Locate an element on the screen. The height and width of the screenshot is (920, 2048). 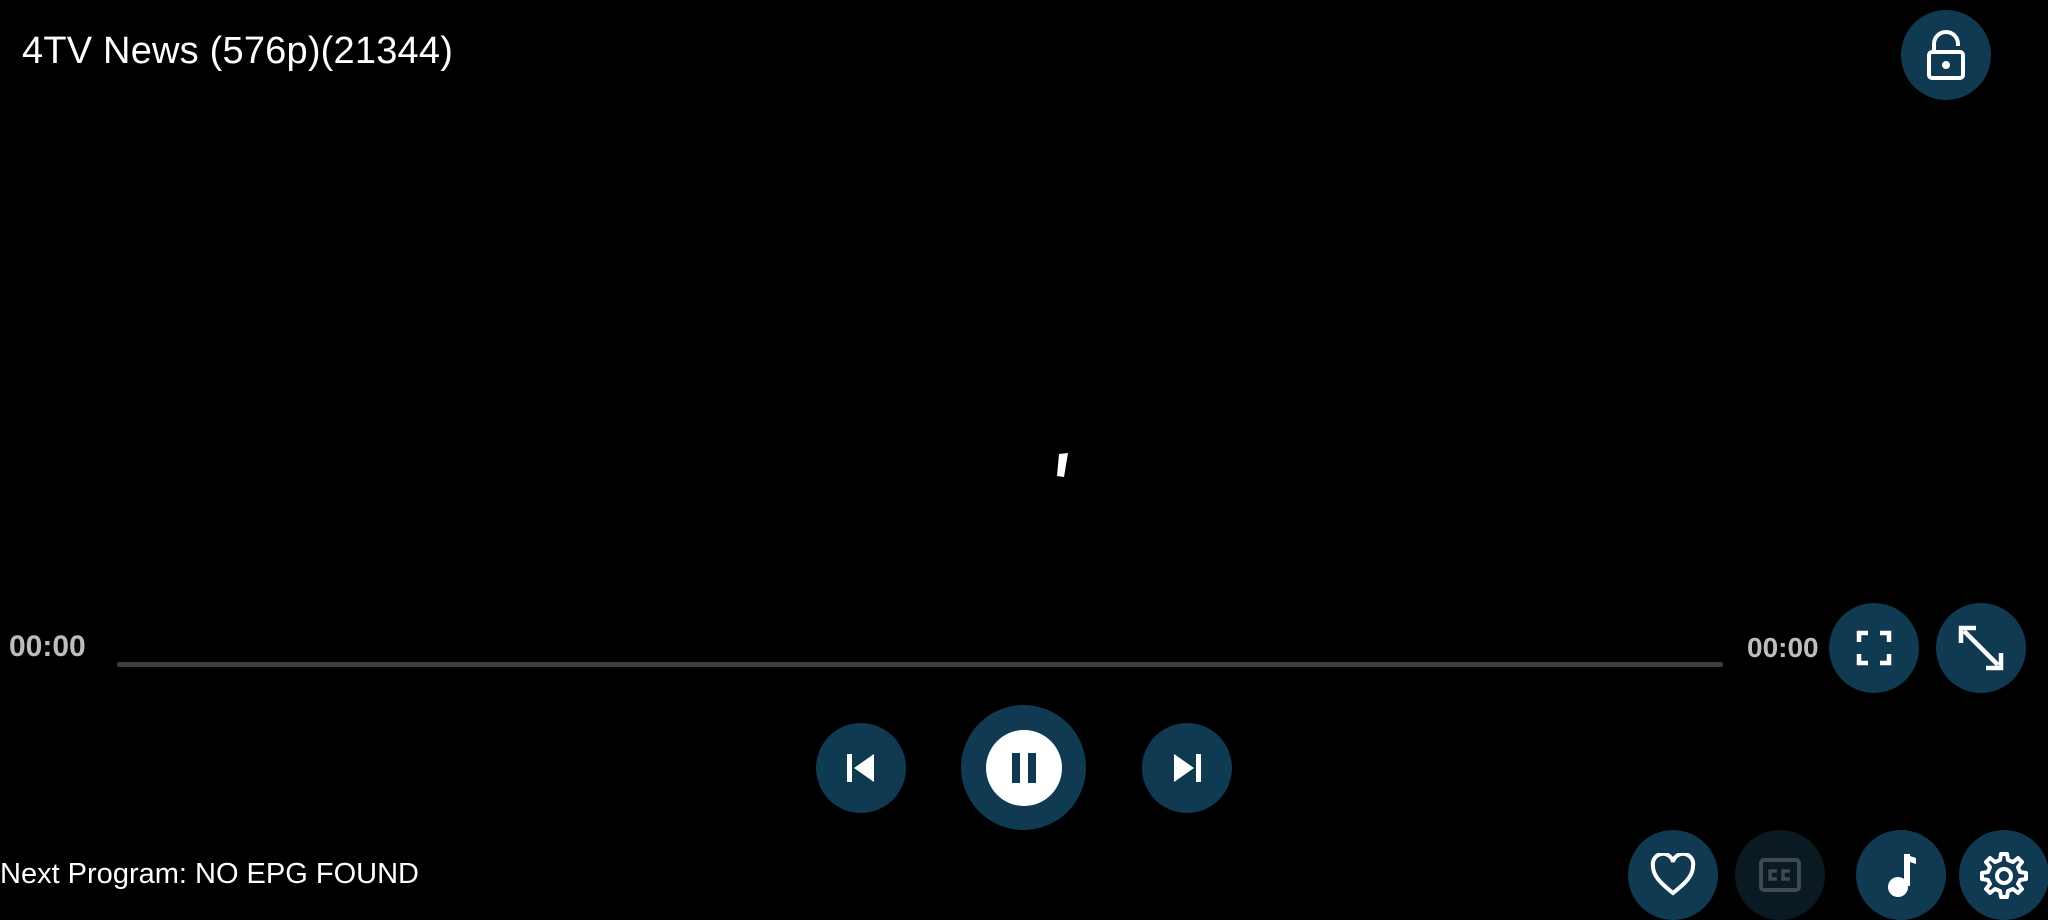
settings-button is located at coordinates (2003, 875).